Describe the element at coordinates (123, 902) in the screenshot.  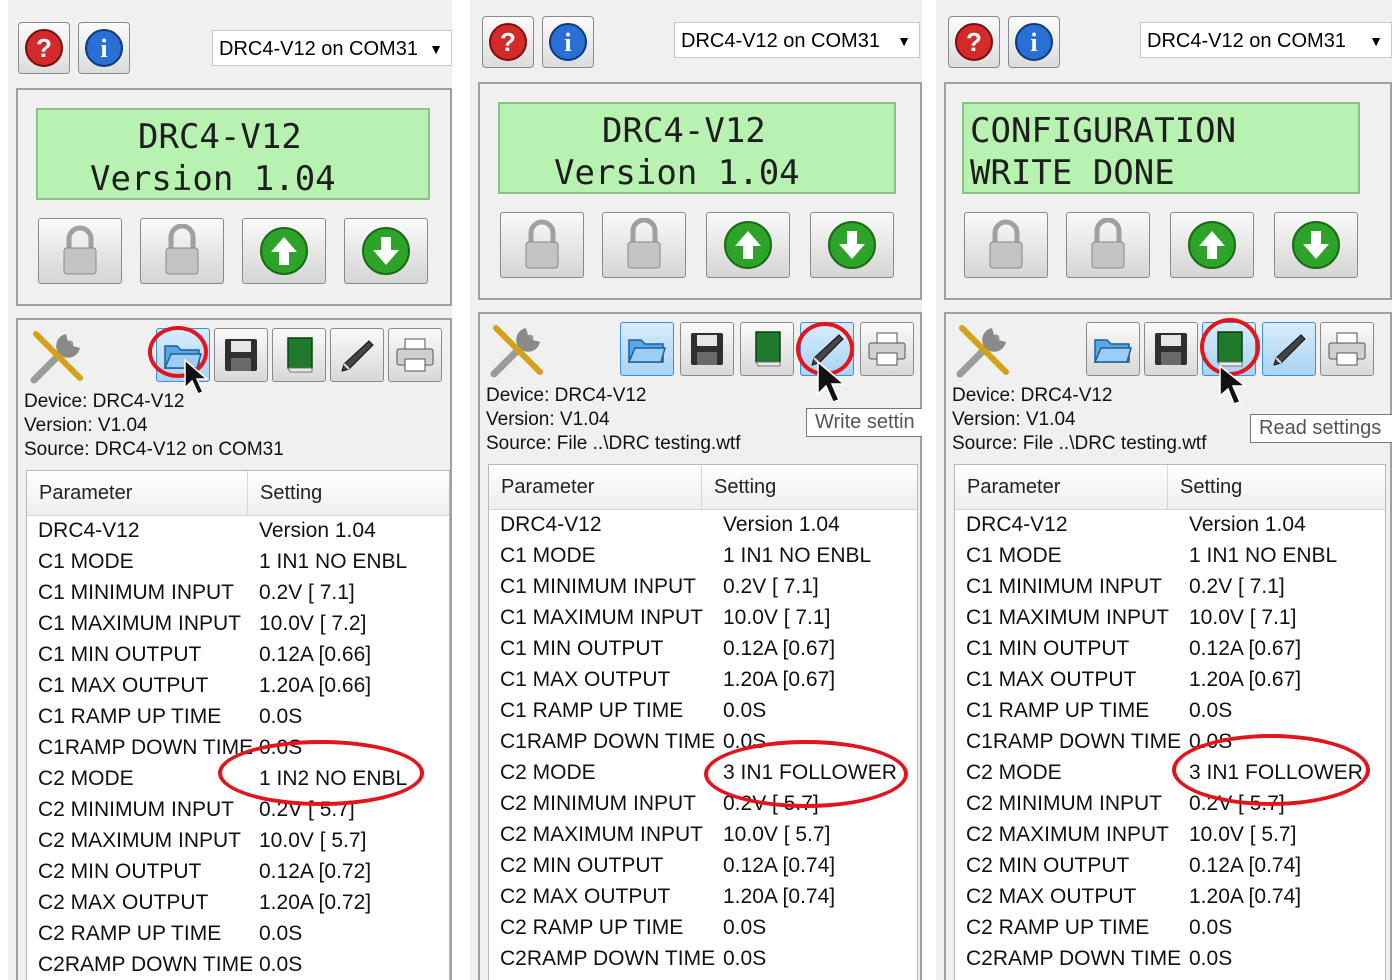
I see `parameter-cell: C2 MAX OUTPUT` at that location.